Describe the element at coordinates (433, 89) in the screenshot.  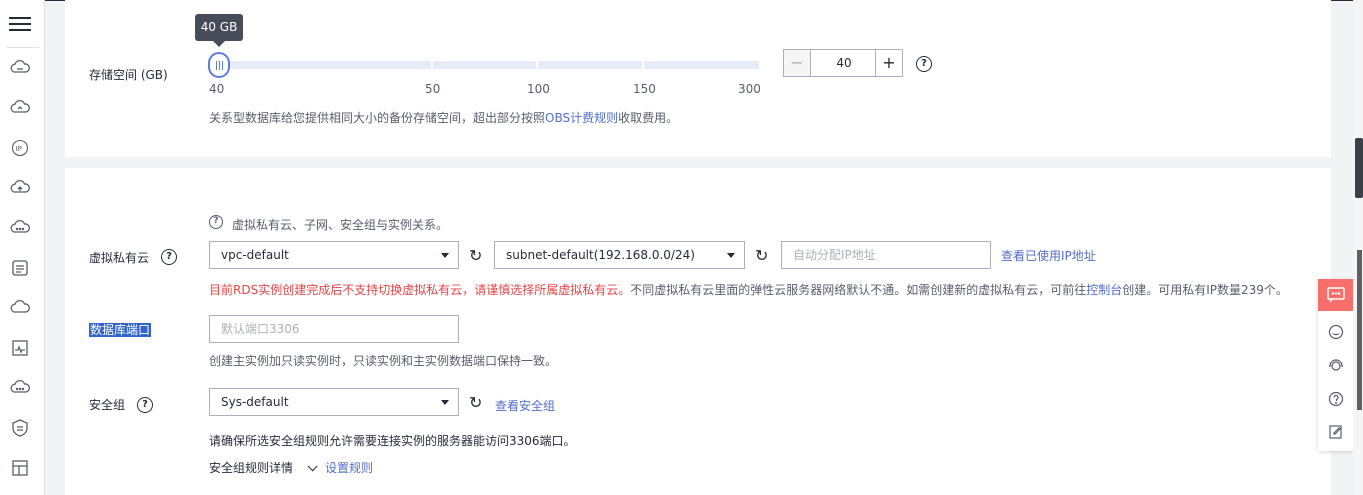
I see `tick-label-50: 50` at that location.